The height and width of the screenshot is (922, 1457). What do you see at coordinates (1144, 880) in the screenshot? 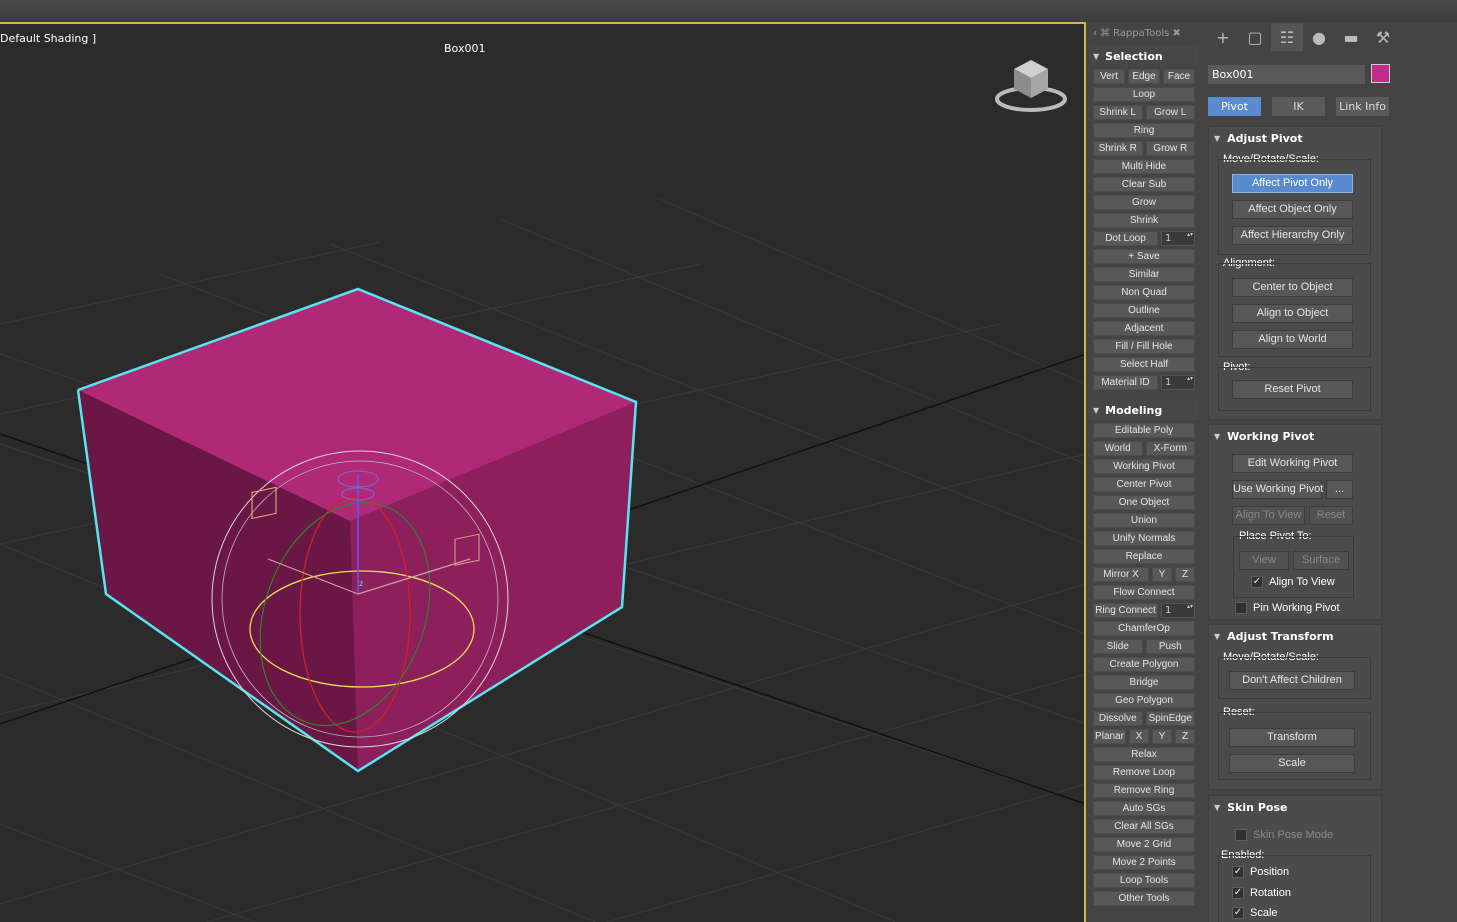
I see `loop-tools-button: Loop Tools` at bounding box center [1144, 880].